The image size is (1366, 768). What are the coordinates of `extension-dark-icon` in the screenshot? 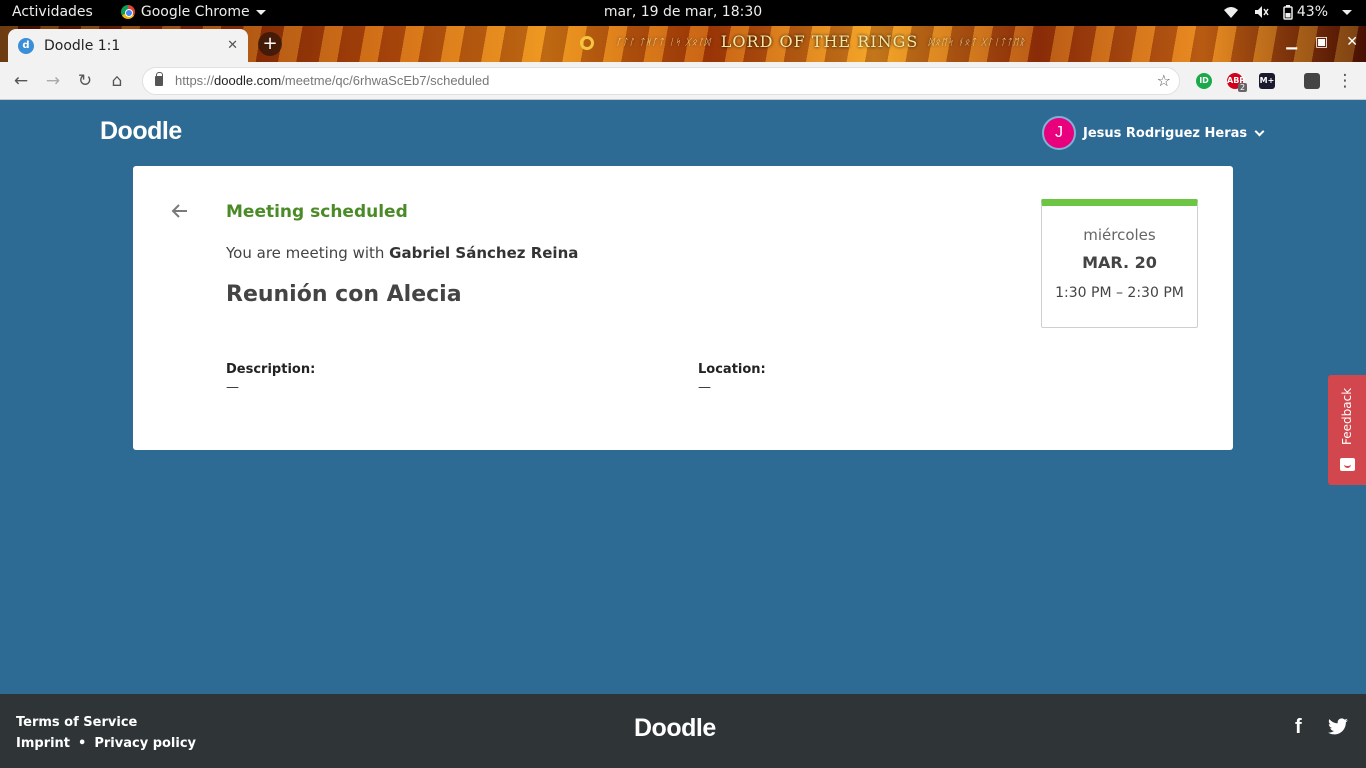 It's located at (1312, 81).